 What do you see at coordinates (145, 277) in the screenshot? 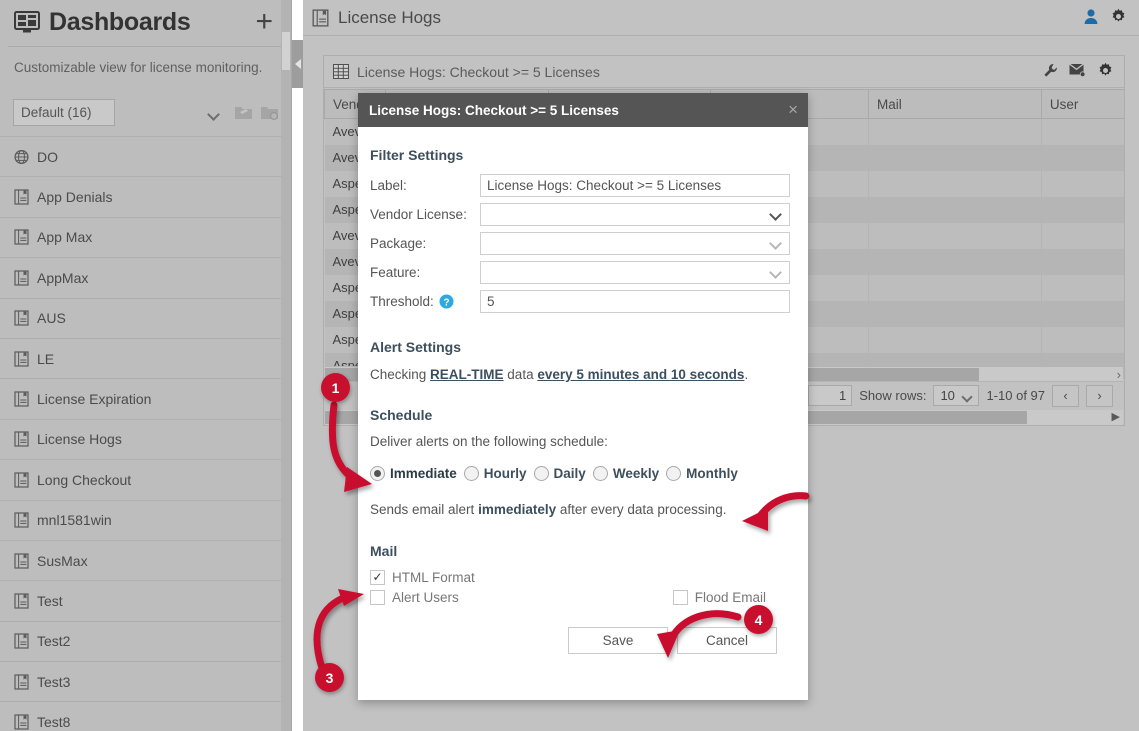
I see `sidebar-item-appmax: AppMax` at bounding box center [145, 277].